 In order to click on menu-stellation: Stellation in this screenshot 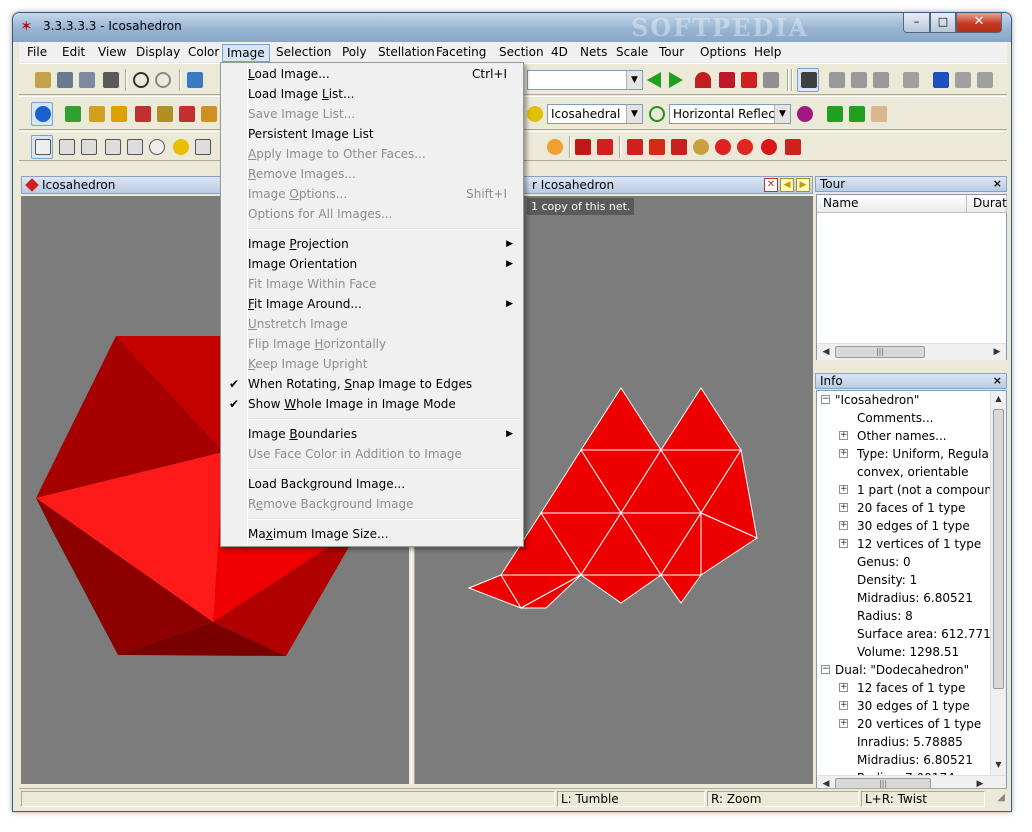, I will do `click(406, 53)`.